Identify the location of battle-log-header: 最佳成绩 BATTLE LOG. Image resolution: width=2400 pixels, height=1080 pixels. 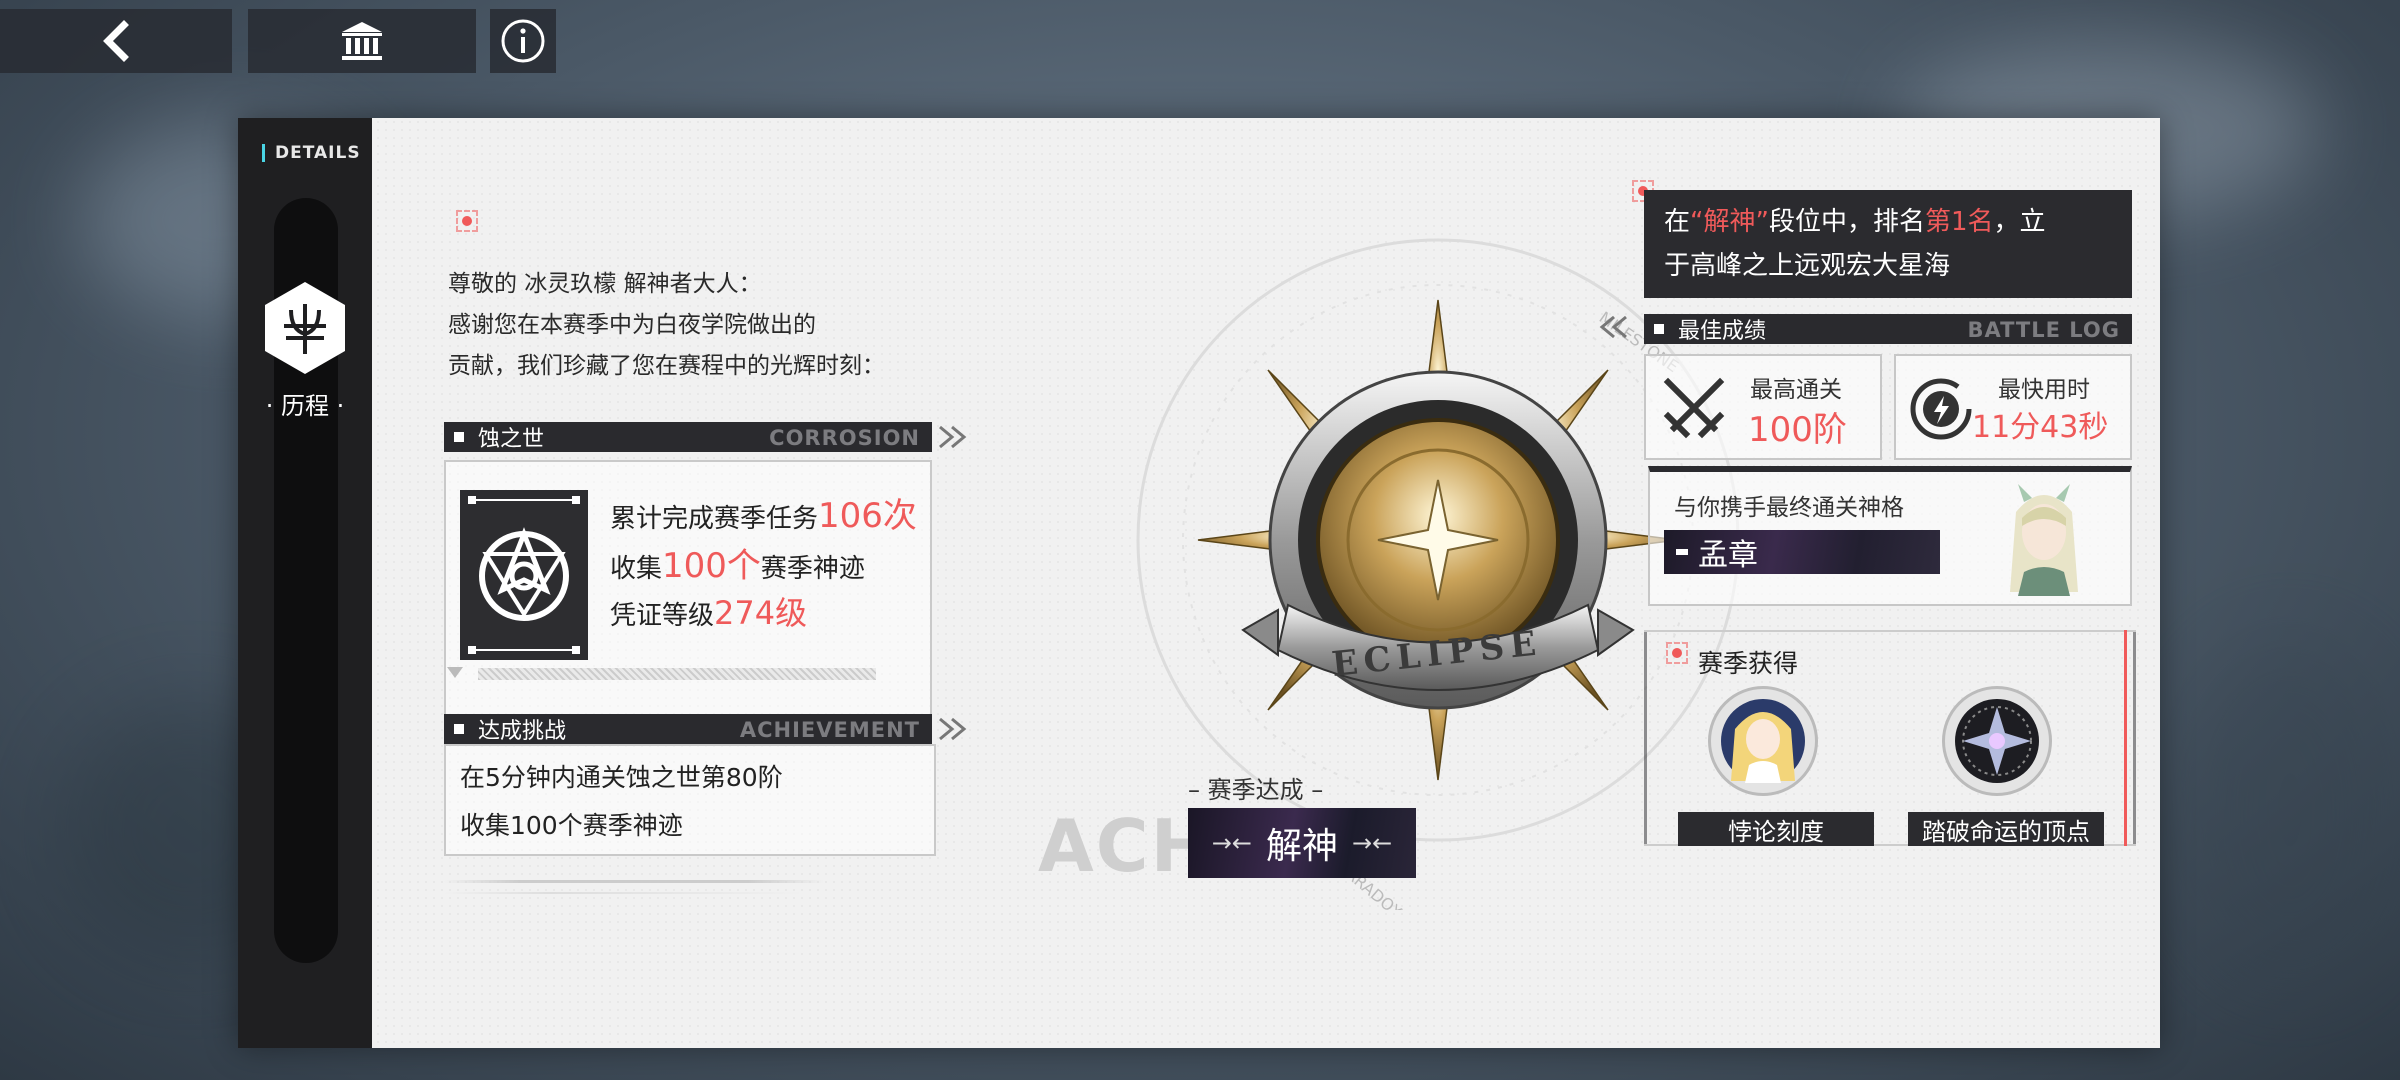
(1888, 329).